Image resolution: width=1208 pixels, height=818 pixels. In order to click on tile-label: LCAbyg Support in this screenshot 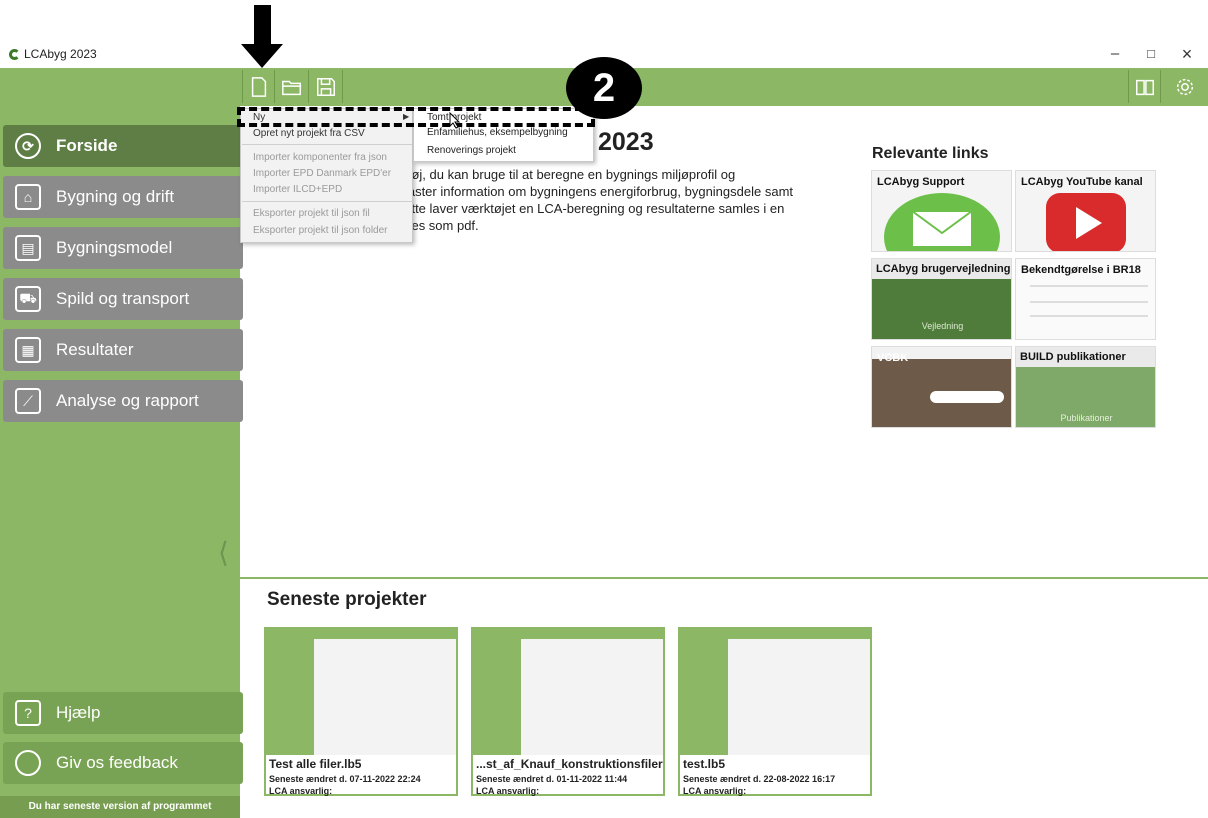, I will do `click(921, 182)`.